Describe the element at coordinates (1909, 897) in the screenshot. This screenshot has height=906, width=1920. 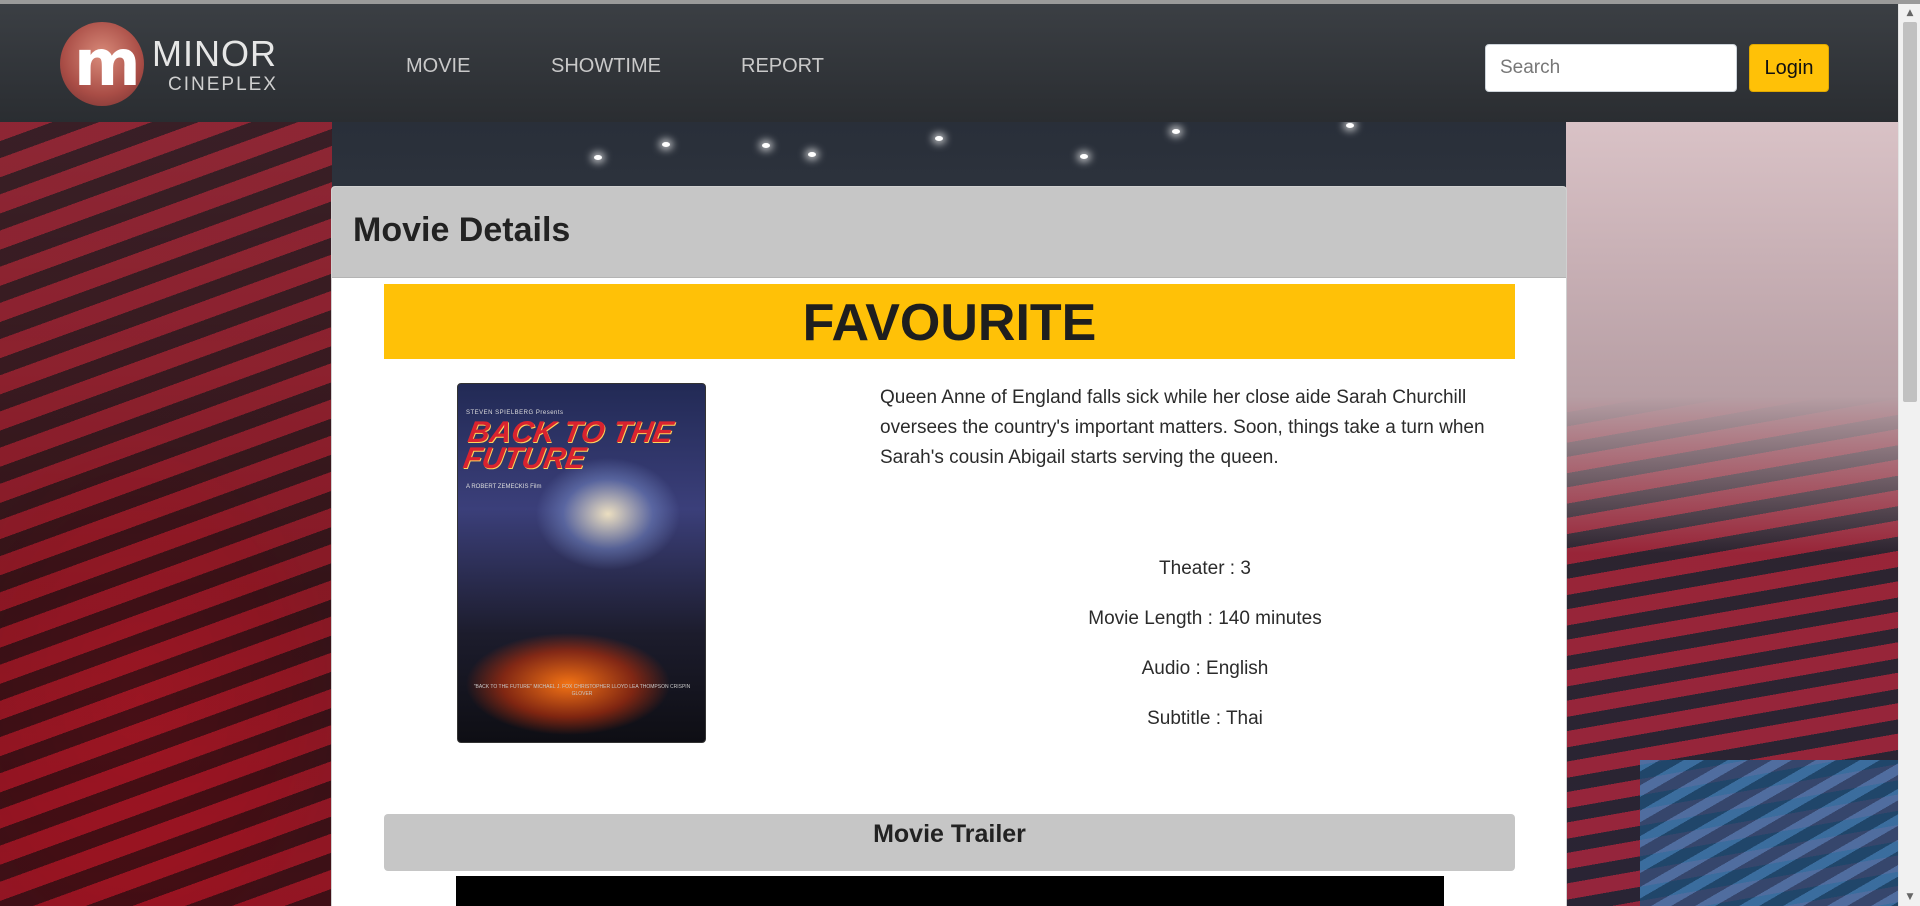
I see `scroll-down-arrow-icon: ▼` at that location.